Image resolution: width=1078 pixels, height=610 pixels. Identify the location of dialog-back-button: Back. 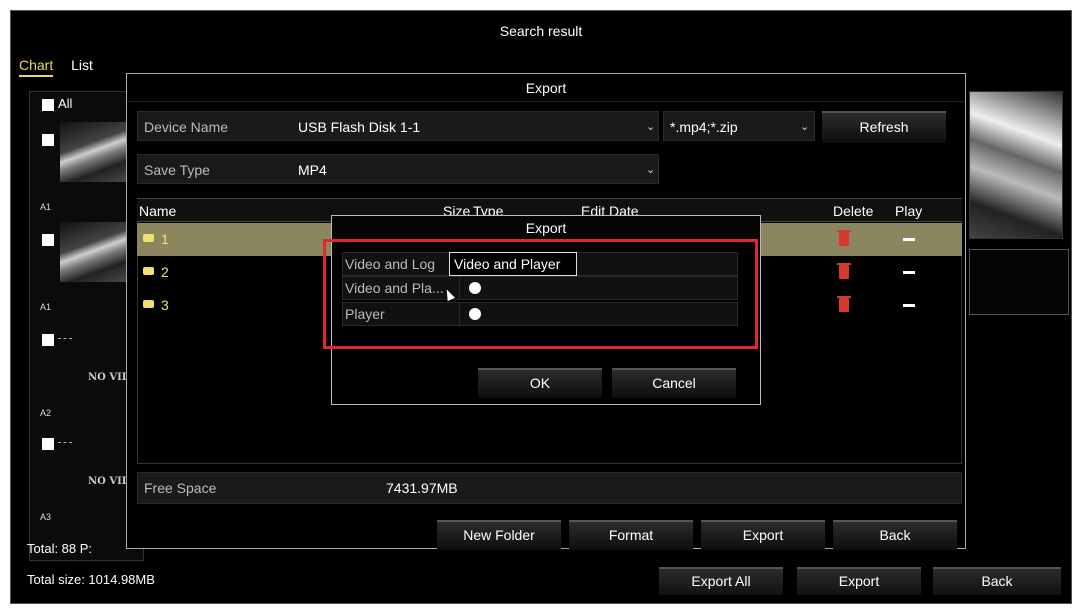
(895, 535).